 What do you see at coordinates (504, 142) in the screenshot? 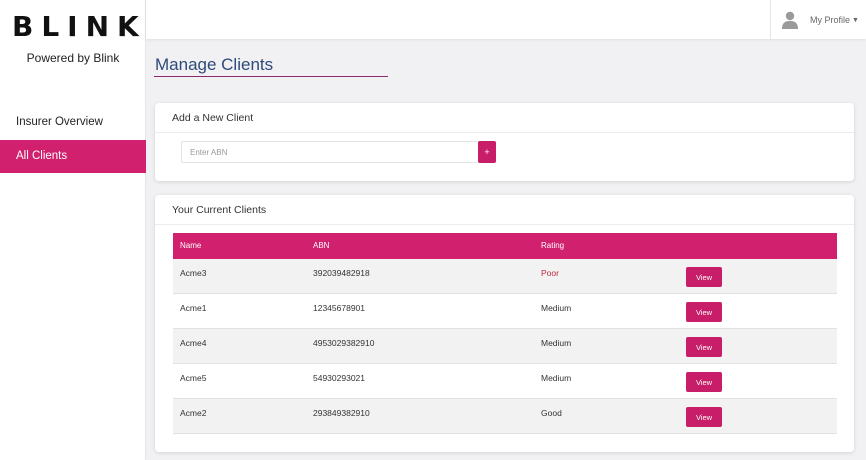
I see `add-client-card: Add a New Client +` at bounding box center [504, 142].